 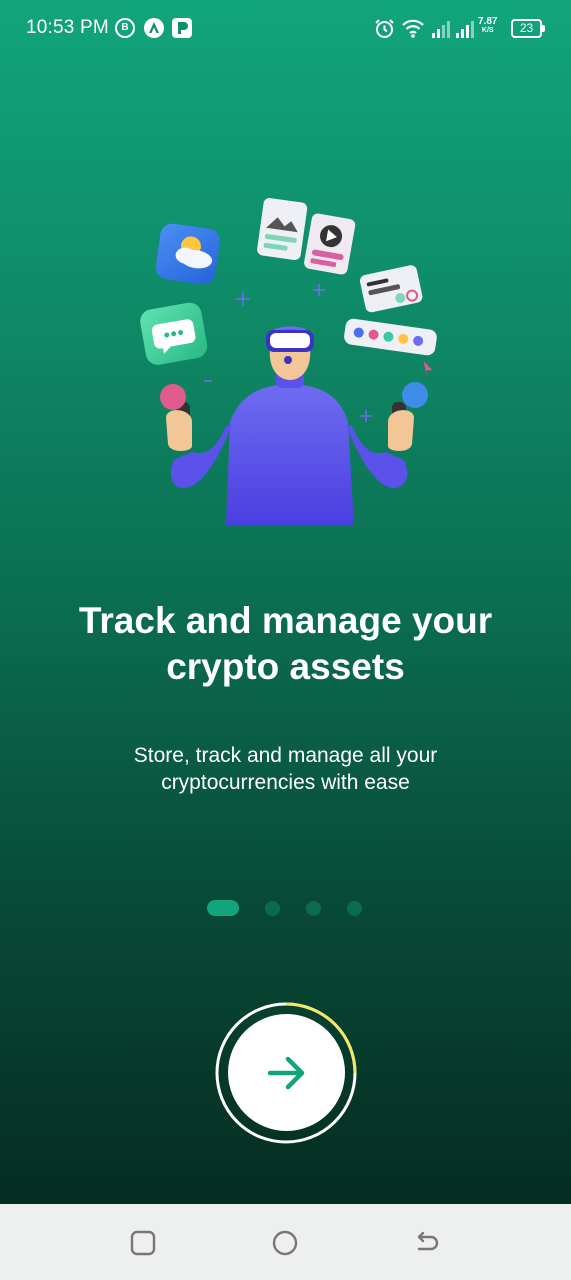 What do you see at coordinates (390, 348) in the screenshot?
I see `color-palette-icon` at bounding box center [390, 348].